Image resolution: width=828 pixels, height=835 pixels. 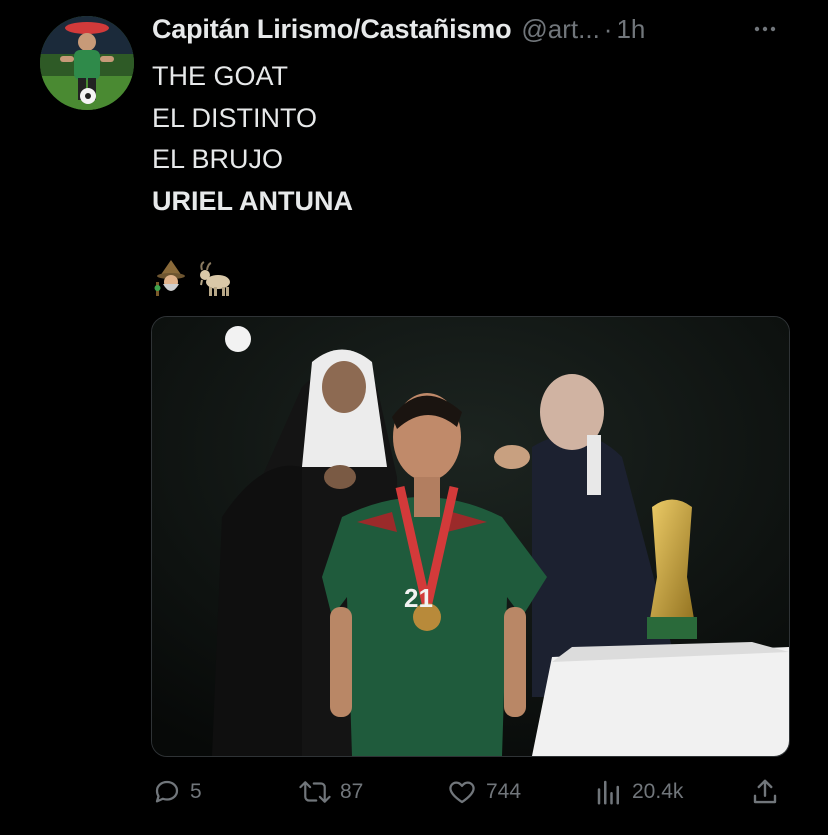 What do you see at coordinates (215, 278) in the screenshot?
I see `goat-emoji` at bounding box center [215, 278].